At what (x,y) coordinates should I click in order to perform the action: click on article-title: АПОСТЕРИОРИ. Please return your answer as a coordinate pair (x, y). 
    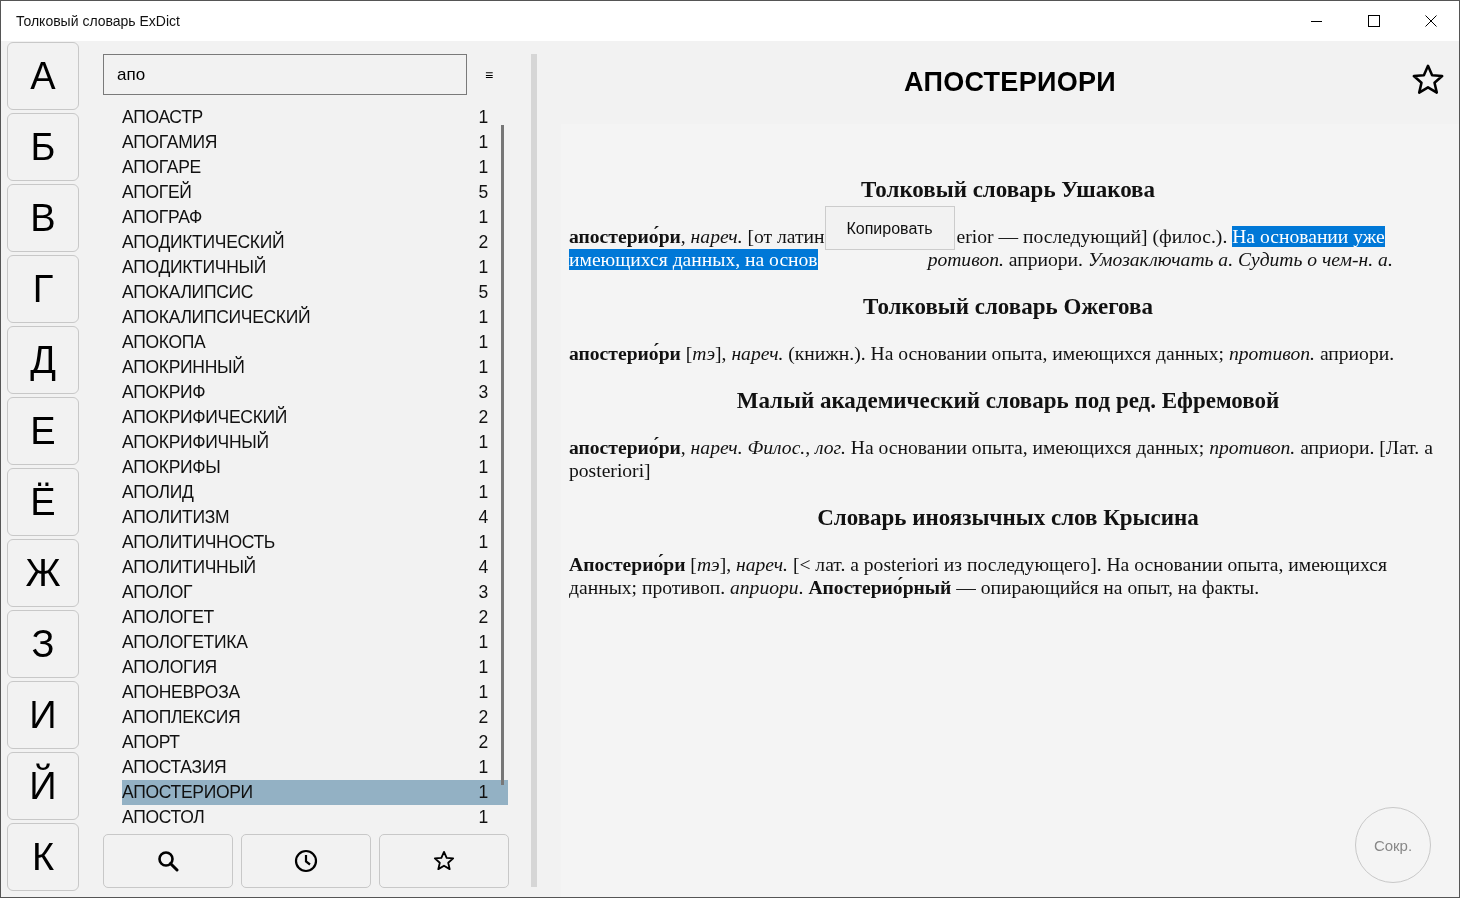
    Looking at the image, I should click on (1010, 82).